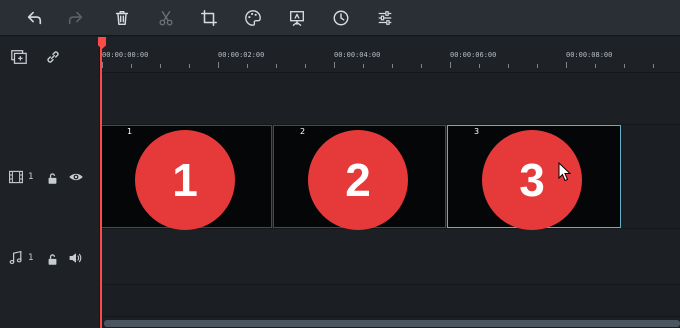  I want to click on scissors-icon, so click(166, 18).